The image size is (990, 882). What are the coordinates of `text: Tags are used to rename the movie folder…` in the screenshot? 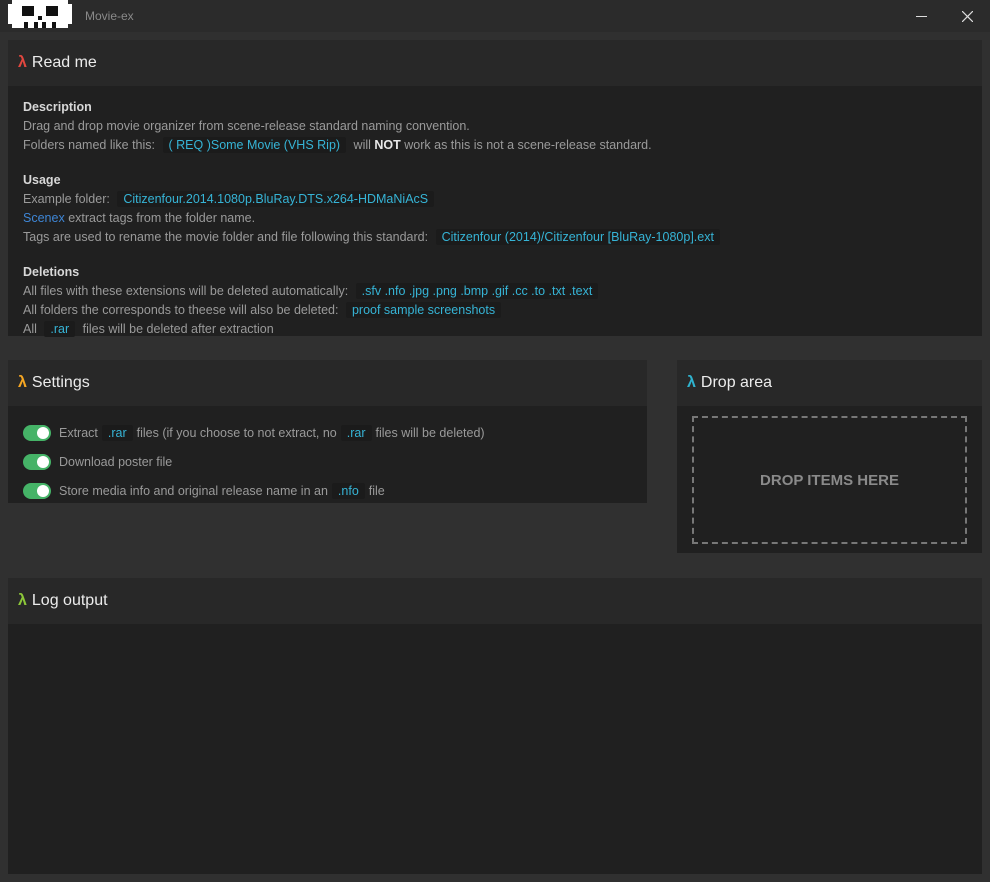 It's located at (226, 237).